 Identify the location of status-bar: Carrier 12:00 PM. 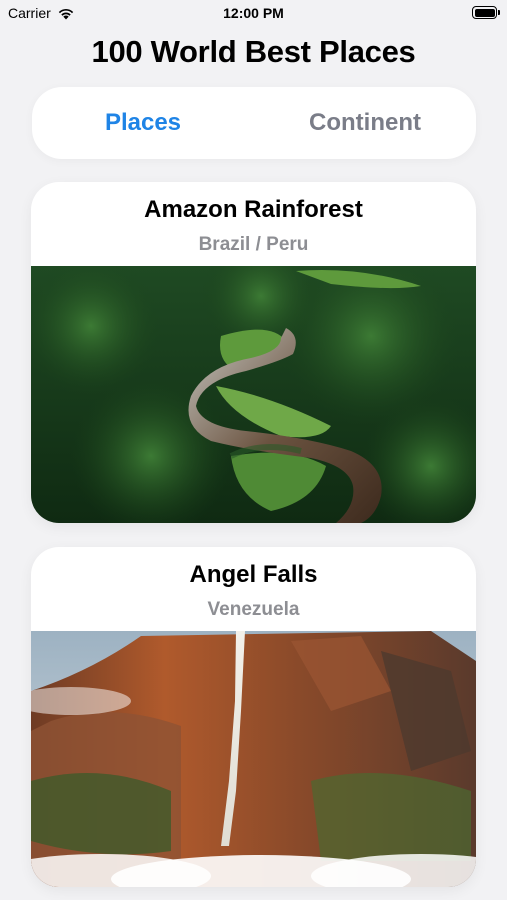
(253, 14).